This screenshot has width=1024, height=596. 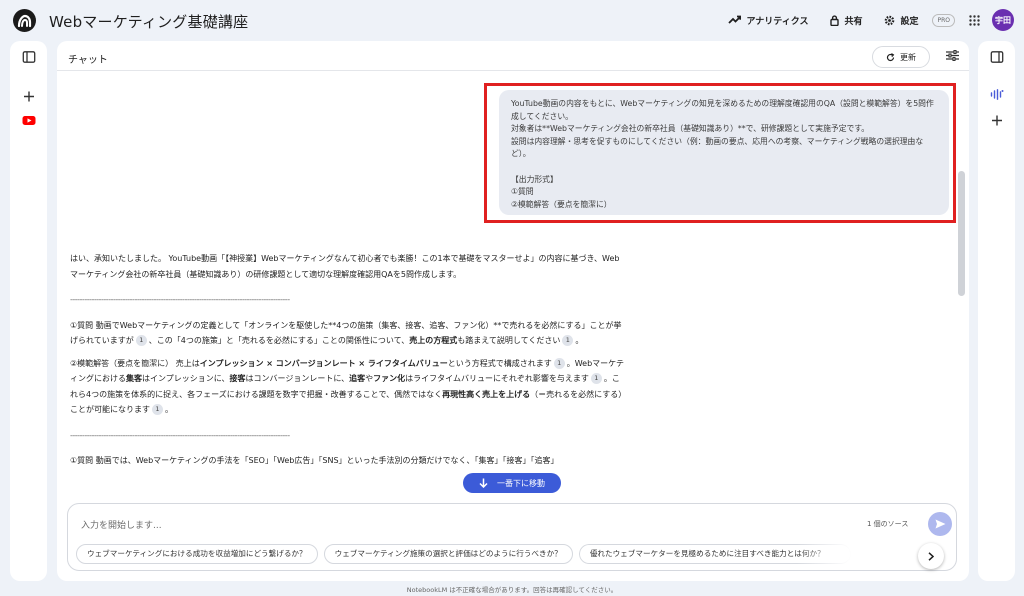 What do you see at coordinates (974, 20) in the screenshot?
I see `apps-grid-icon` at bounding box center [974, 20].